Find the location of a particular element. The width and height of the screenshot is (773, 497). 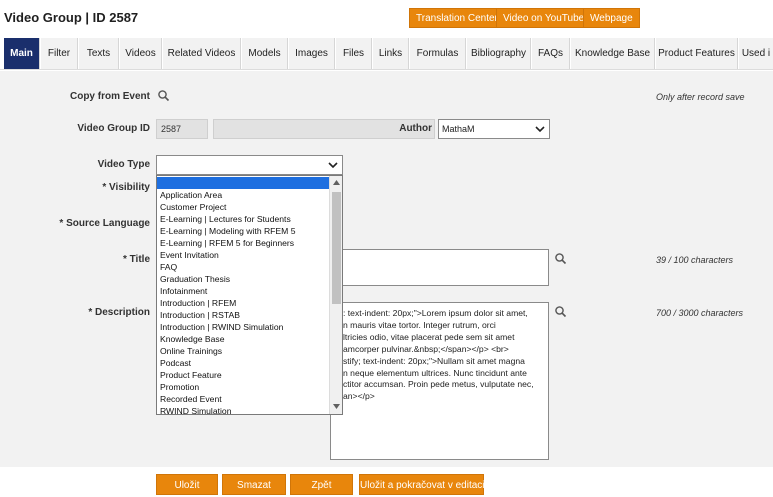

page-title: Video Group | ID 2587 is located at coordinates (71, 17).